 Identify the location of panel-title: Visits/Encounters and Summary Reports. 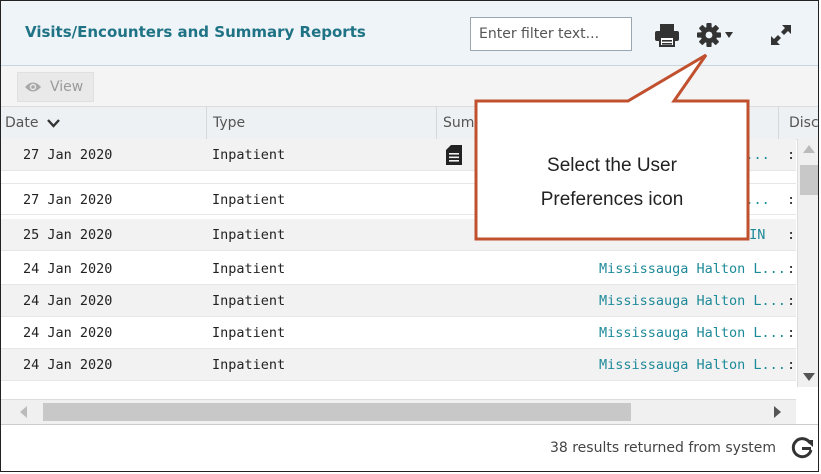
(195, 32).